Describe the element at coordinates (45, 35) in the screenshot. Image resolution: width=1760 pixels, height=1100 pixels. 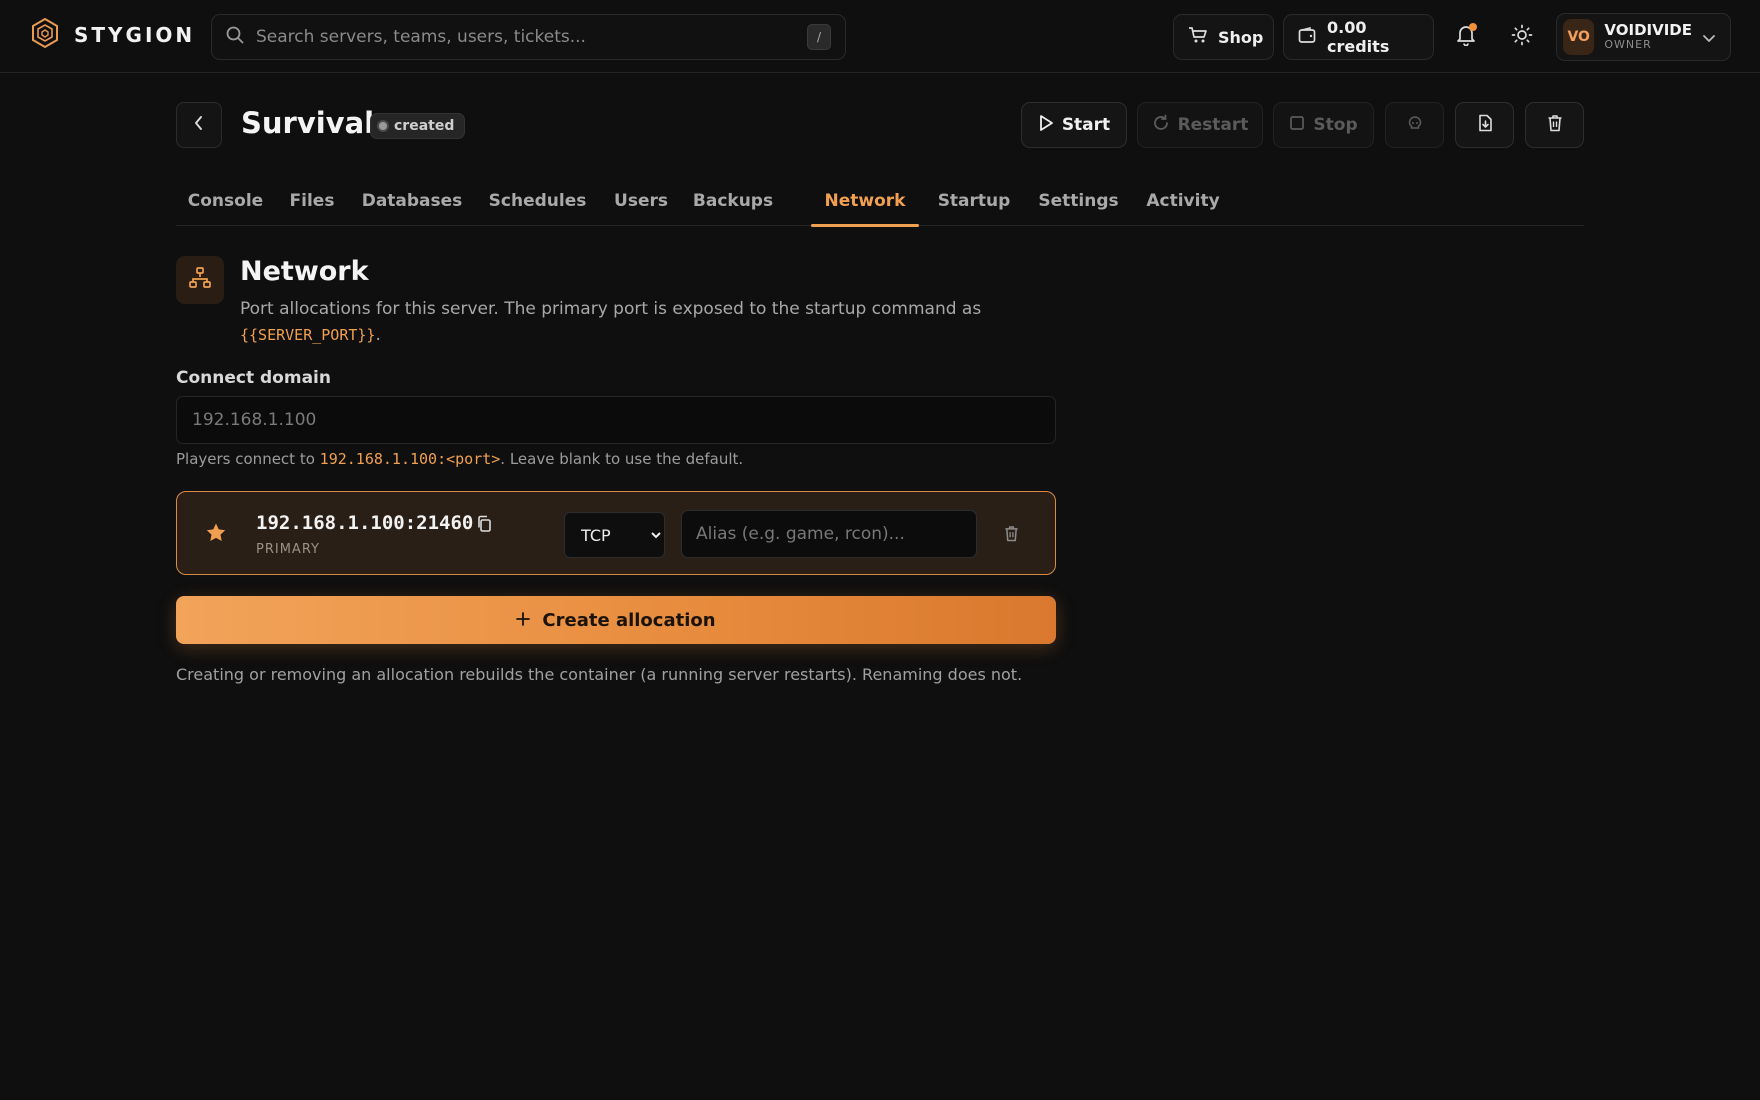
I see `stygion-logo-icon` at that location.